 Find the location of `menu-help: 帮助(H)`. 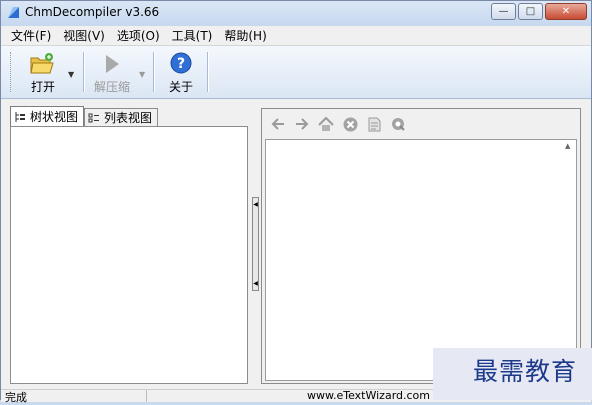

menu-help: 帮助(H) is located at coordinates (245, 36).